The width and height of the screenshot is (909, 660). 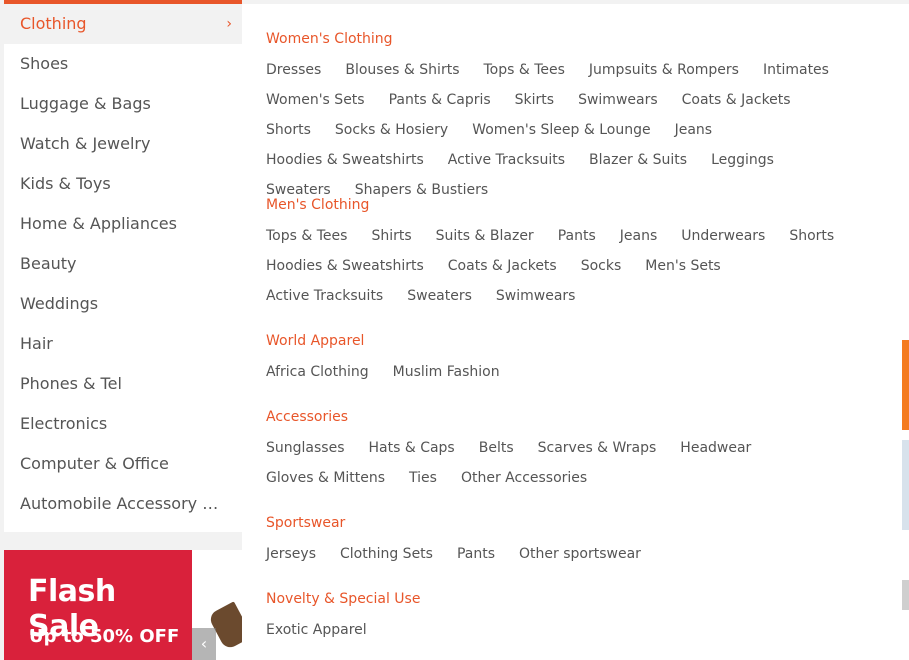 I want to click on menu-link: Women's Sleep & Lounge, so click(x=561, y=136).